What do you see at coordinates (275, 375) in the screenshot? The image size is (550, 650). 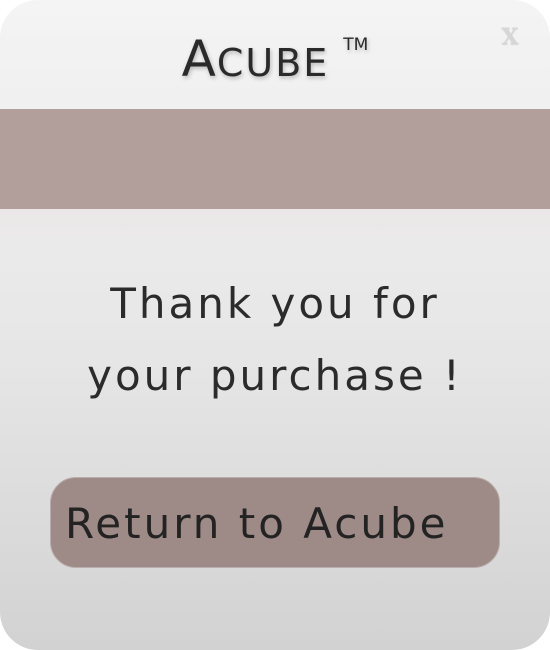 I see `message-line-2: your purchase !` at bounding box center [275, 375].